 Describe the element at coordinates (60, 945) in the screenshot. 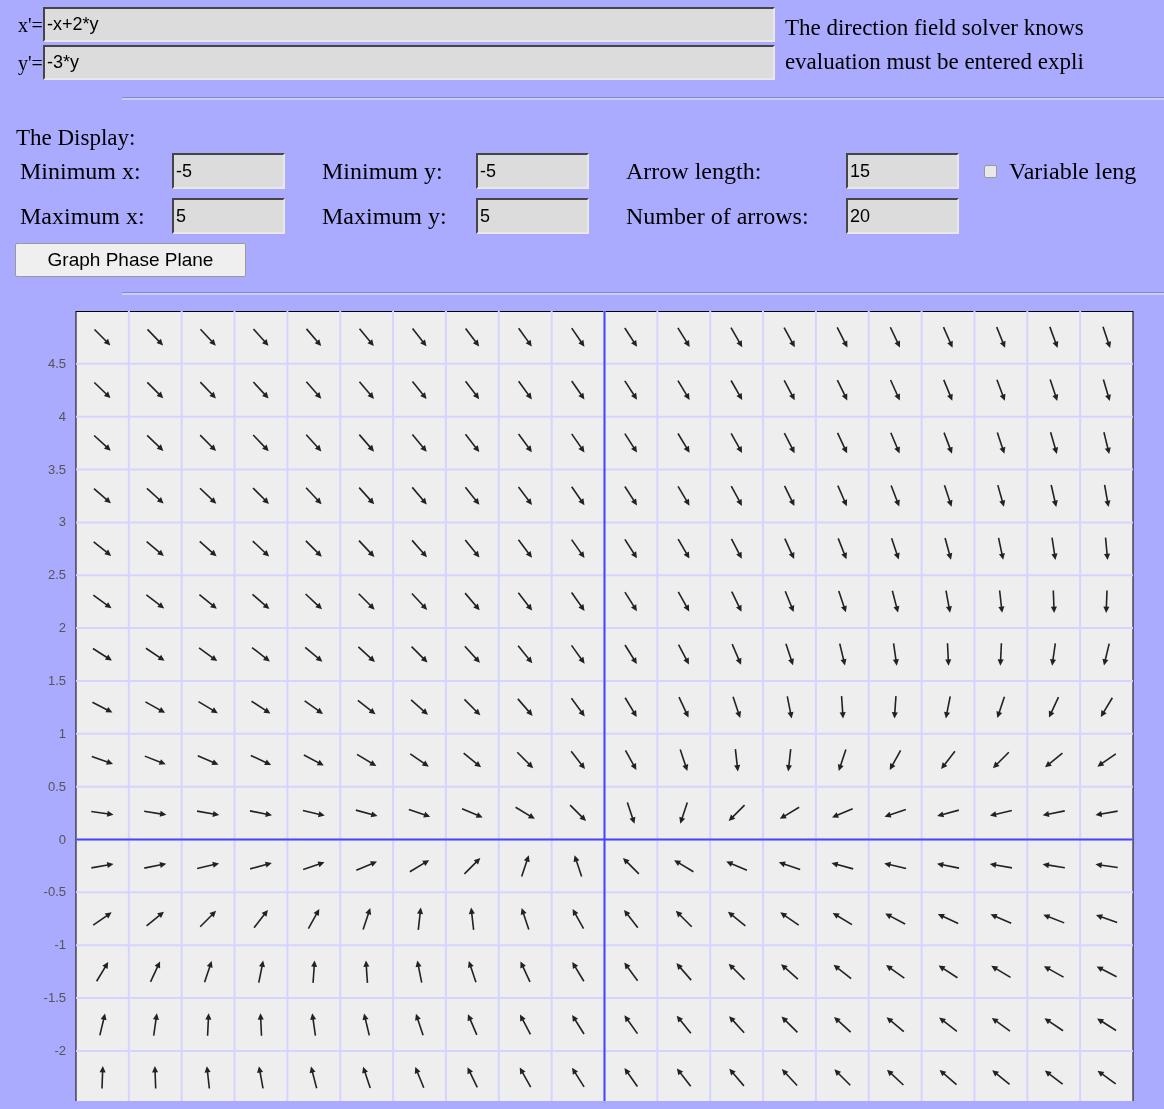

I see `axis-tick-label: -1` at that location.